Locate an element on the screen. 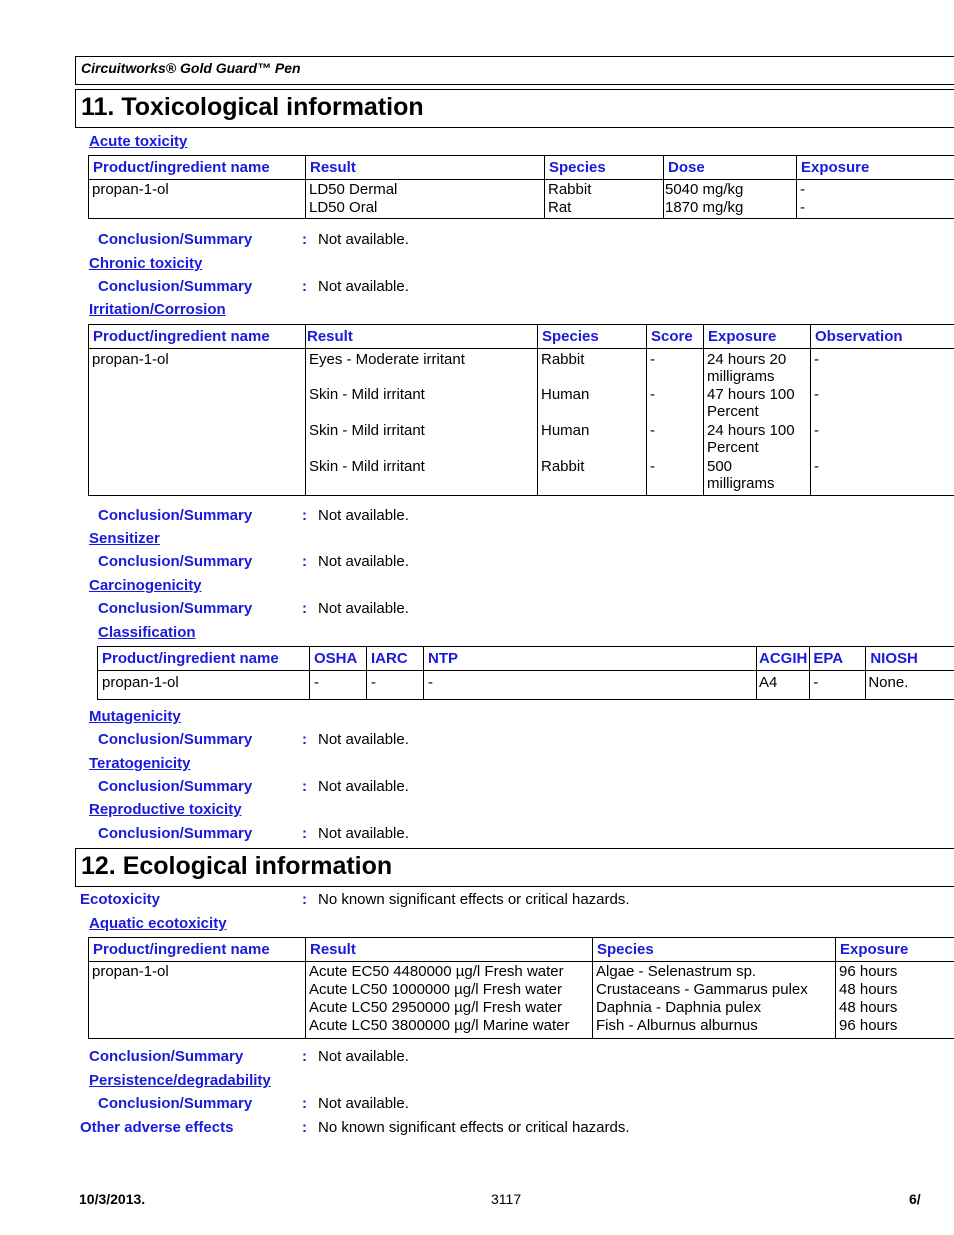  exposure-line: Percent is located at coordinates (733, 447).